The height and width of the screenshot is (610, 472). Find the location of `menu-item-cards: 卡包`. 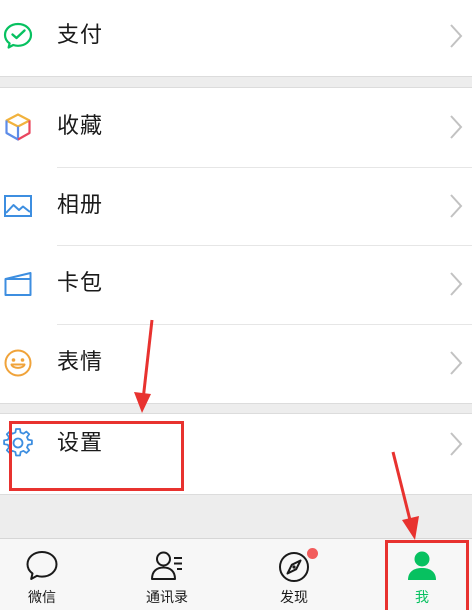

menu-item-cards: 卡包 is located at coordinates (236, 285).